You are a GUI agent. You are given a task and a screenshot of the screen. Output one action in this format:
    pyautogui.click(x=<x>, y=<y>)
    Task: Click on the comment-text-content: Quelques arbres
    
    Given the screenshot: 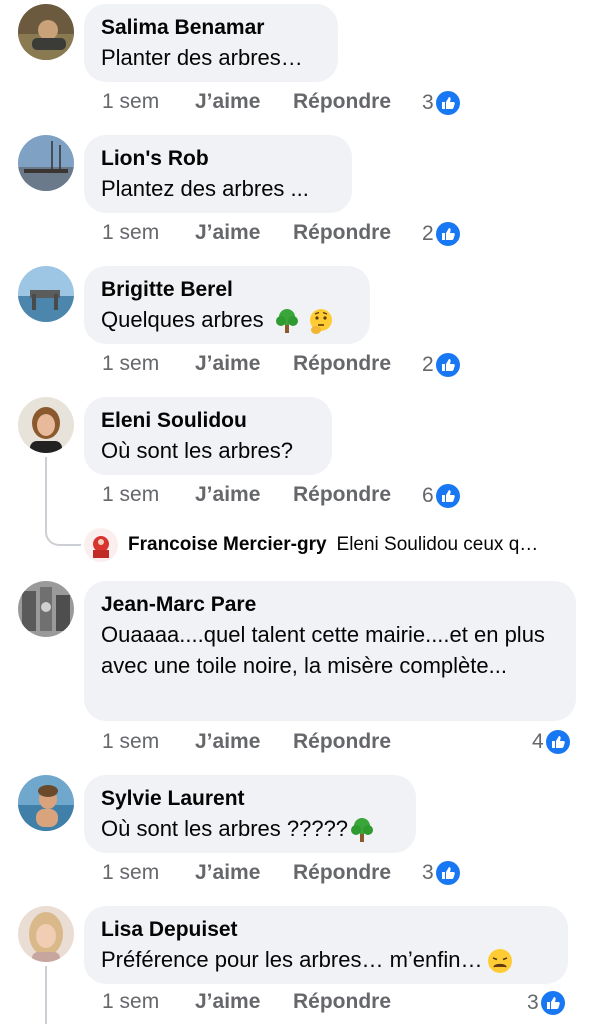 What is the action you would take?
    pyautogui.click(x=182, y=319)
    